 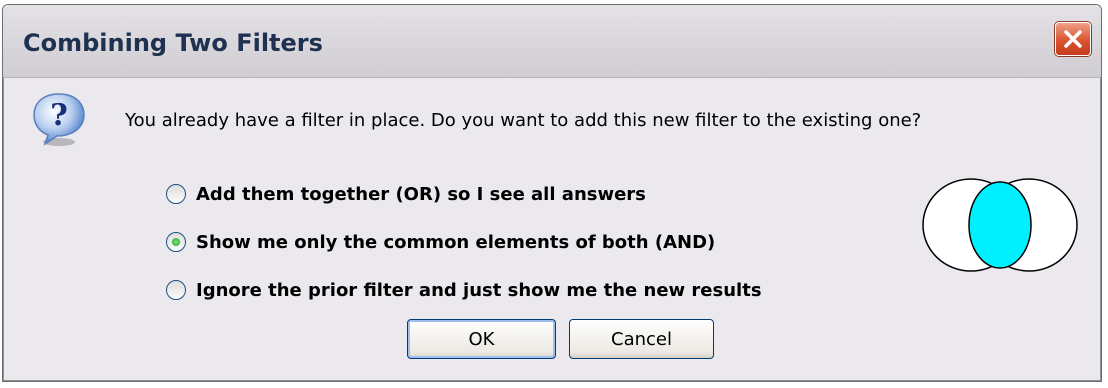 What do you see at coordinates (641, 339) in the screenshot?
I see `cancel-button: Cancel` at bounding box center [641, 339].